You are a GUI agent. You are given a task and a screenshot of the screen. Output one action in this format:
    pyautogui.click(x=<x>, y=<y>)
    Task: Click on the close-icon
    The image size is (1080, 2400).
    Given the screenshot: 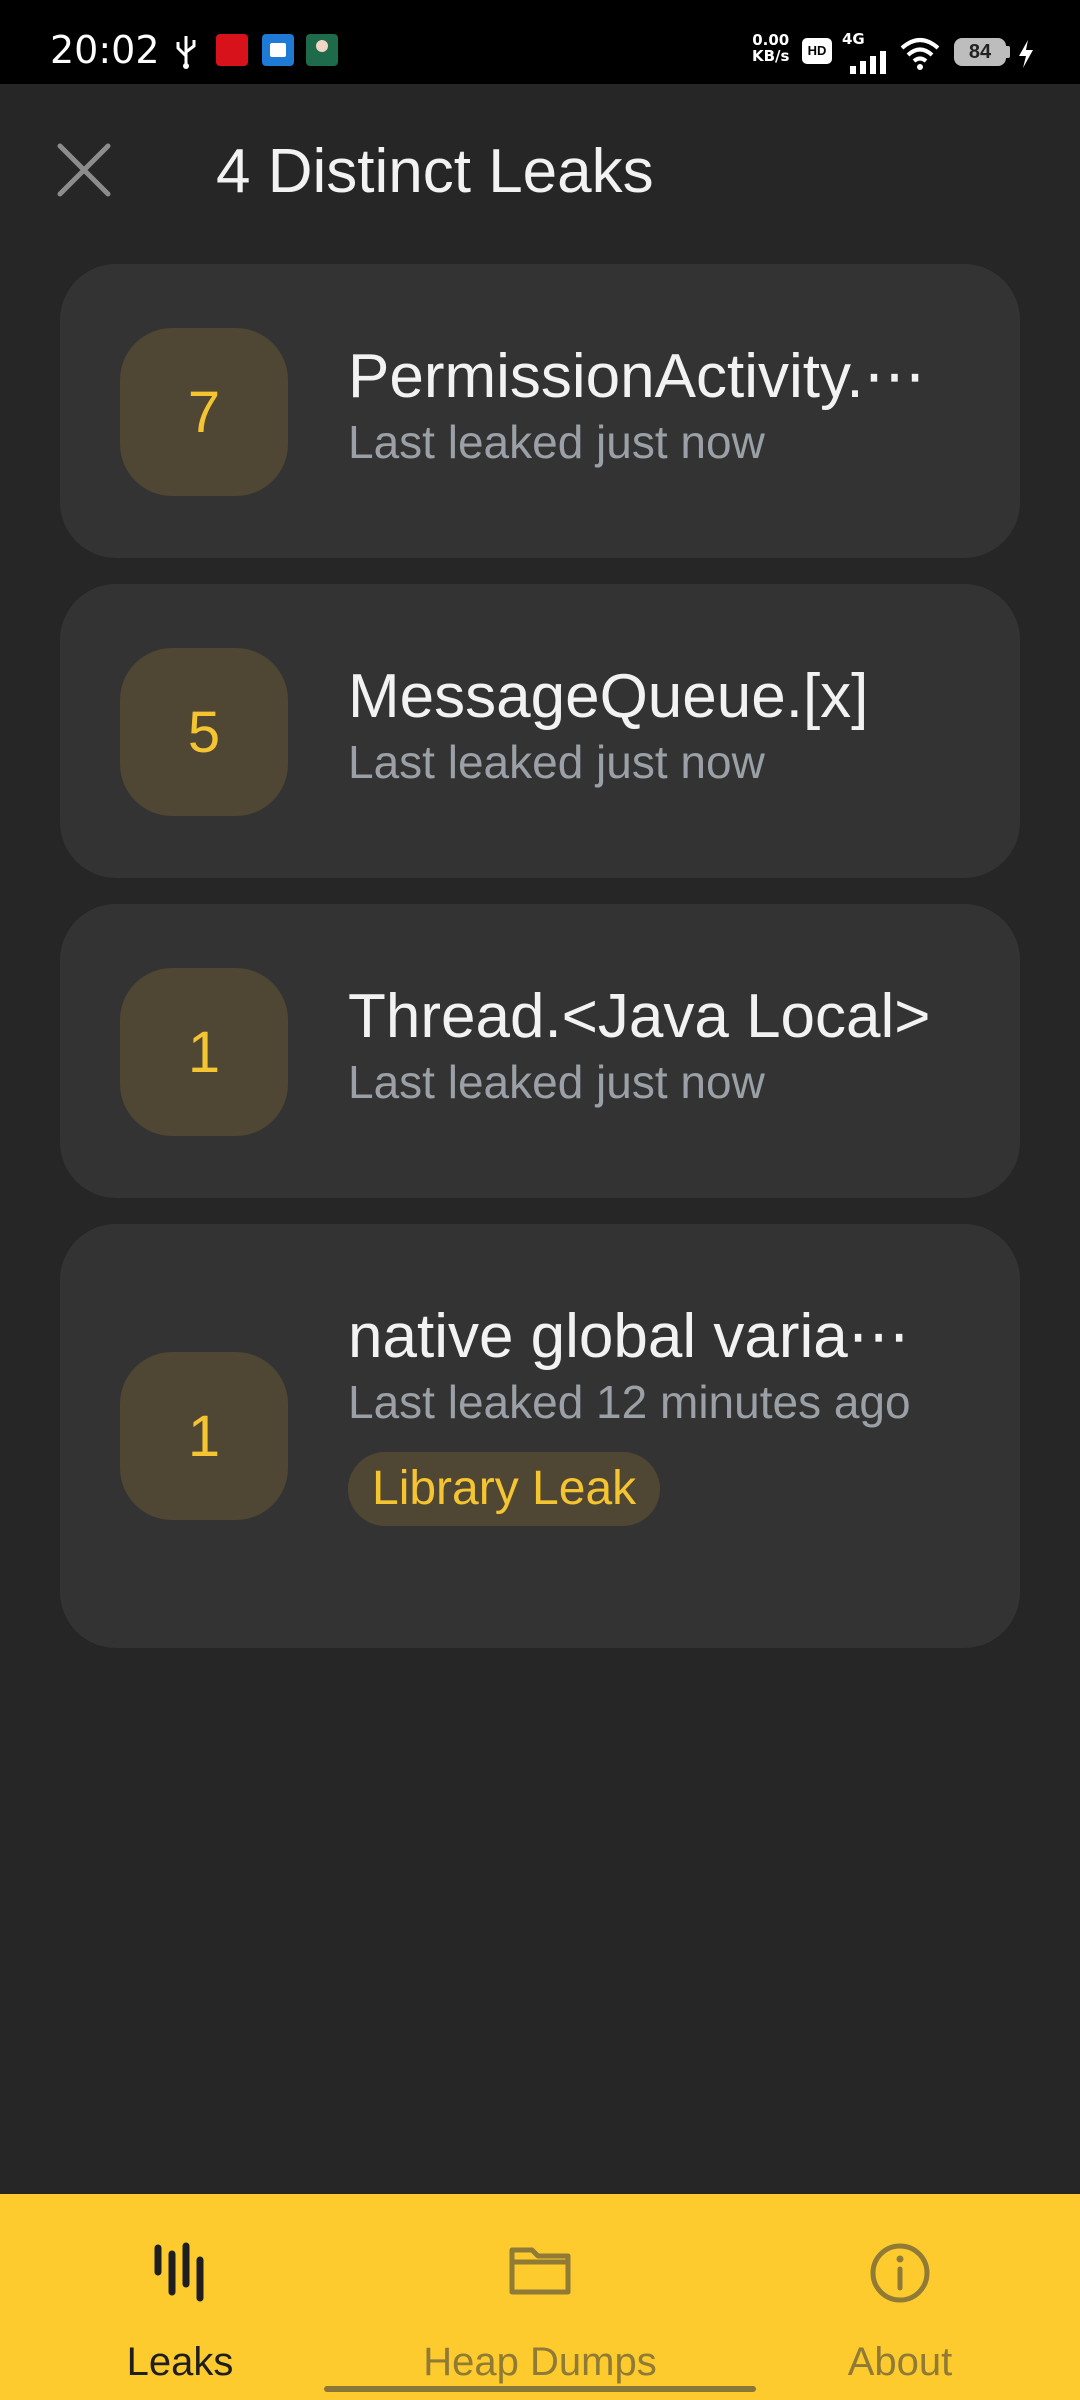 What is the action you would take?
    pyautogui.click(x=84, y=170)
    